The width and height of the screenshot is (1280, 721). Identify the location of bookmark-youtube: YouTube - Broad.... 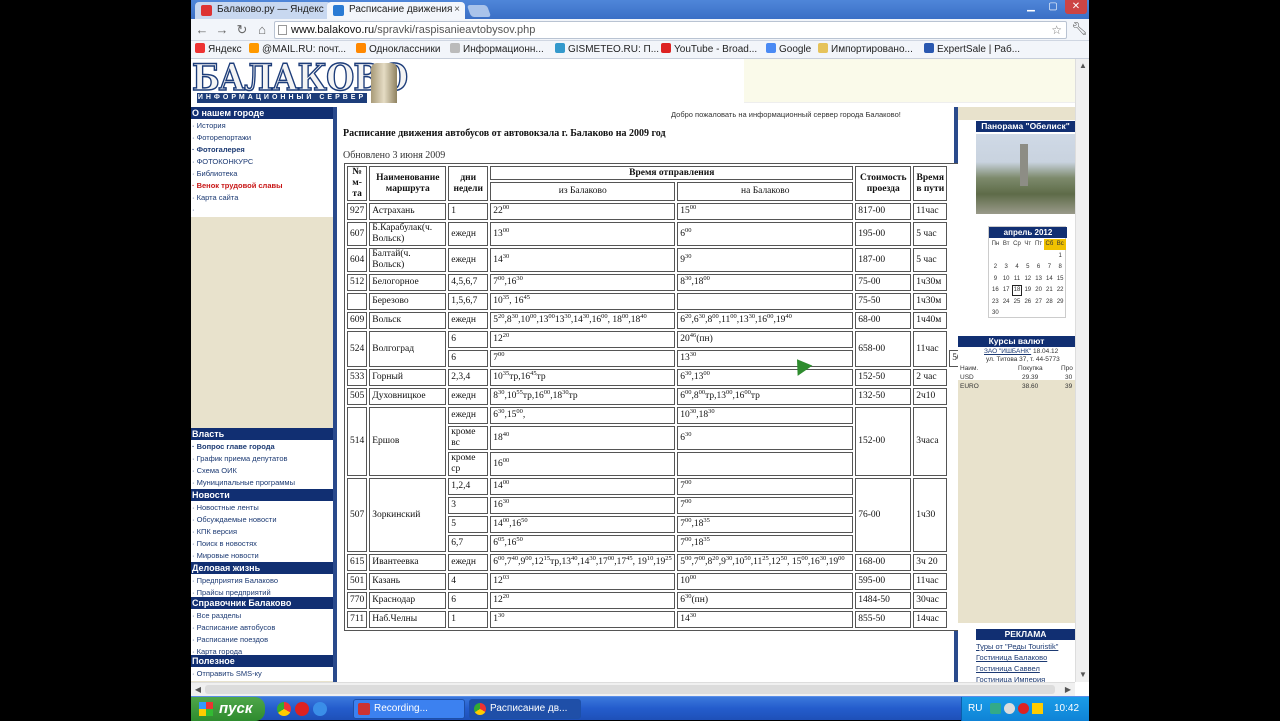
(709, 50).